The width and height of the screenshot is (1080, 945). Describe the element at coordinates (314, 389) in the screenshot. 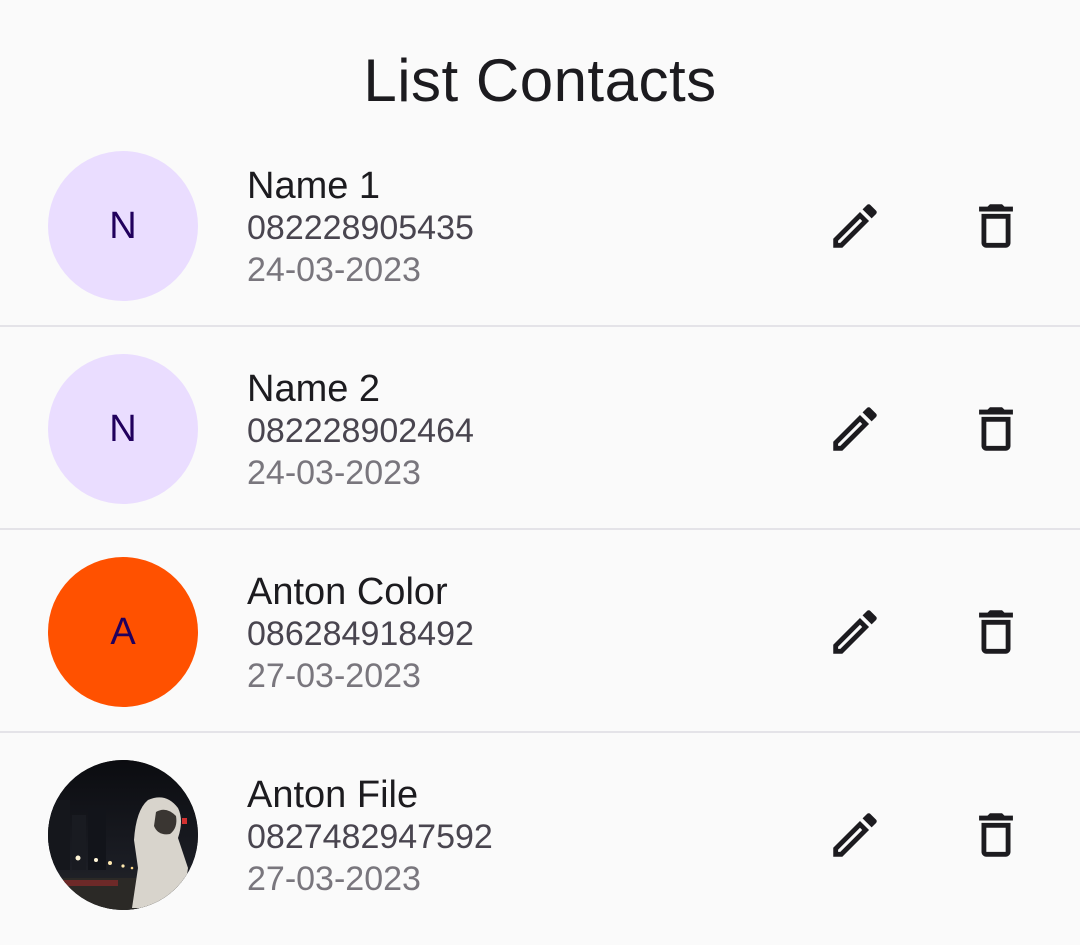

I see `contact-name: Name 2` at that location.